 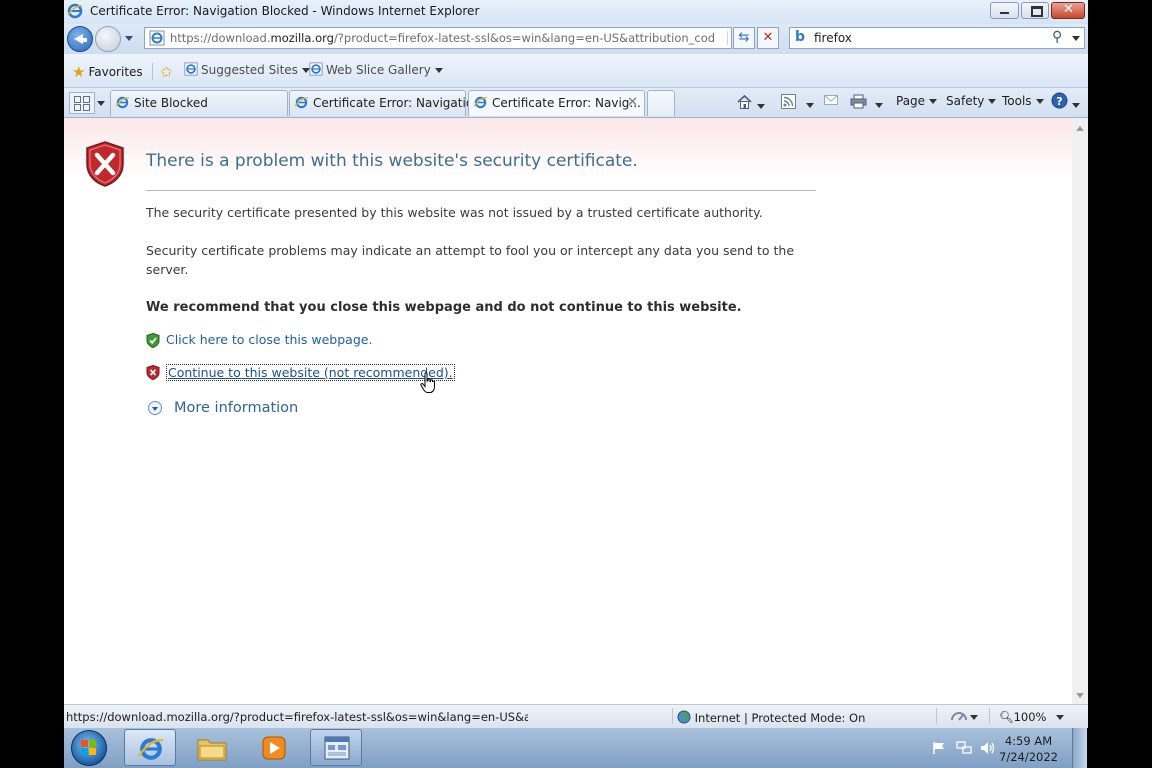 What do you see at coordinates (77, 99) in the screenshot?
I see `quick-tabs-icon` at bounding box center [77, 99].